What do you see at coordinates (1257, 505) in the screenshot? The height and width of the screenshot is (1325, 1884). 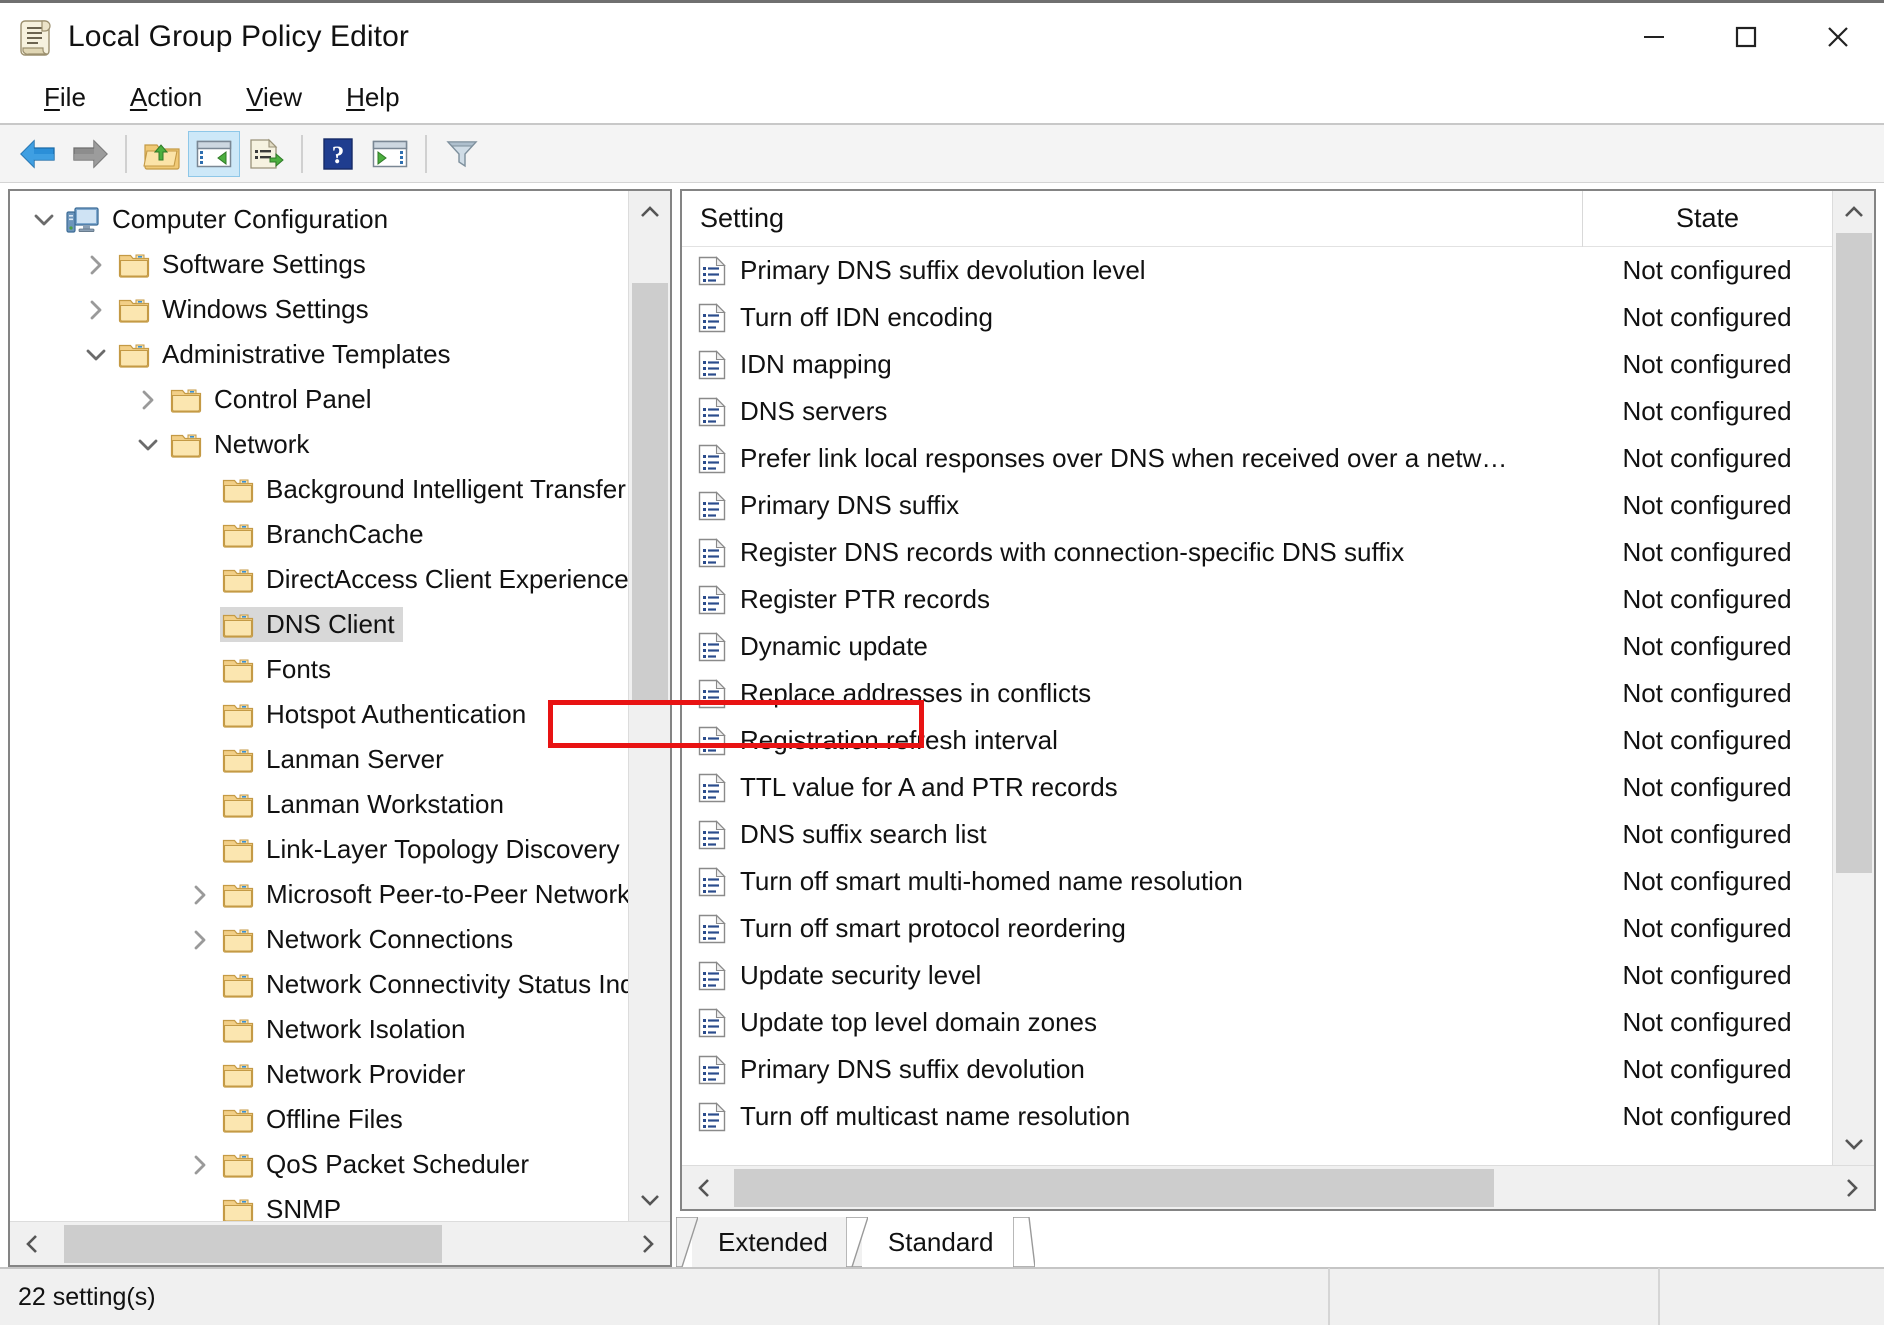 I see `table-row: Primary DNS suffix Not configured` at bounding box center [1257, 505].